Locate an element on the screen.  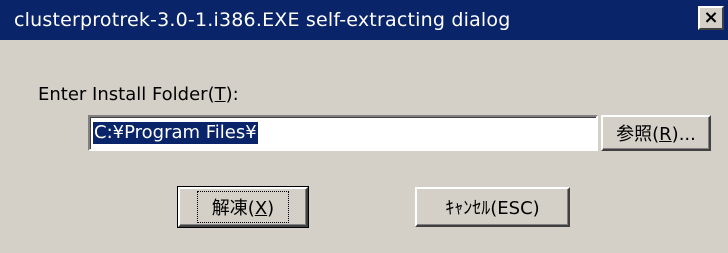
extract-label-accel: X is located at coordinates (261, 208).